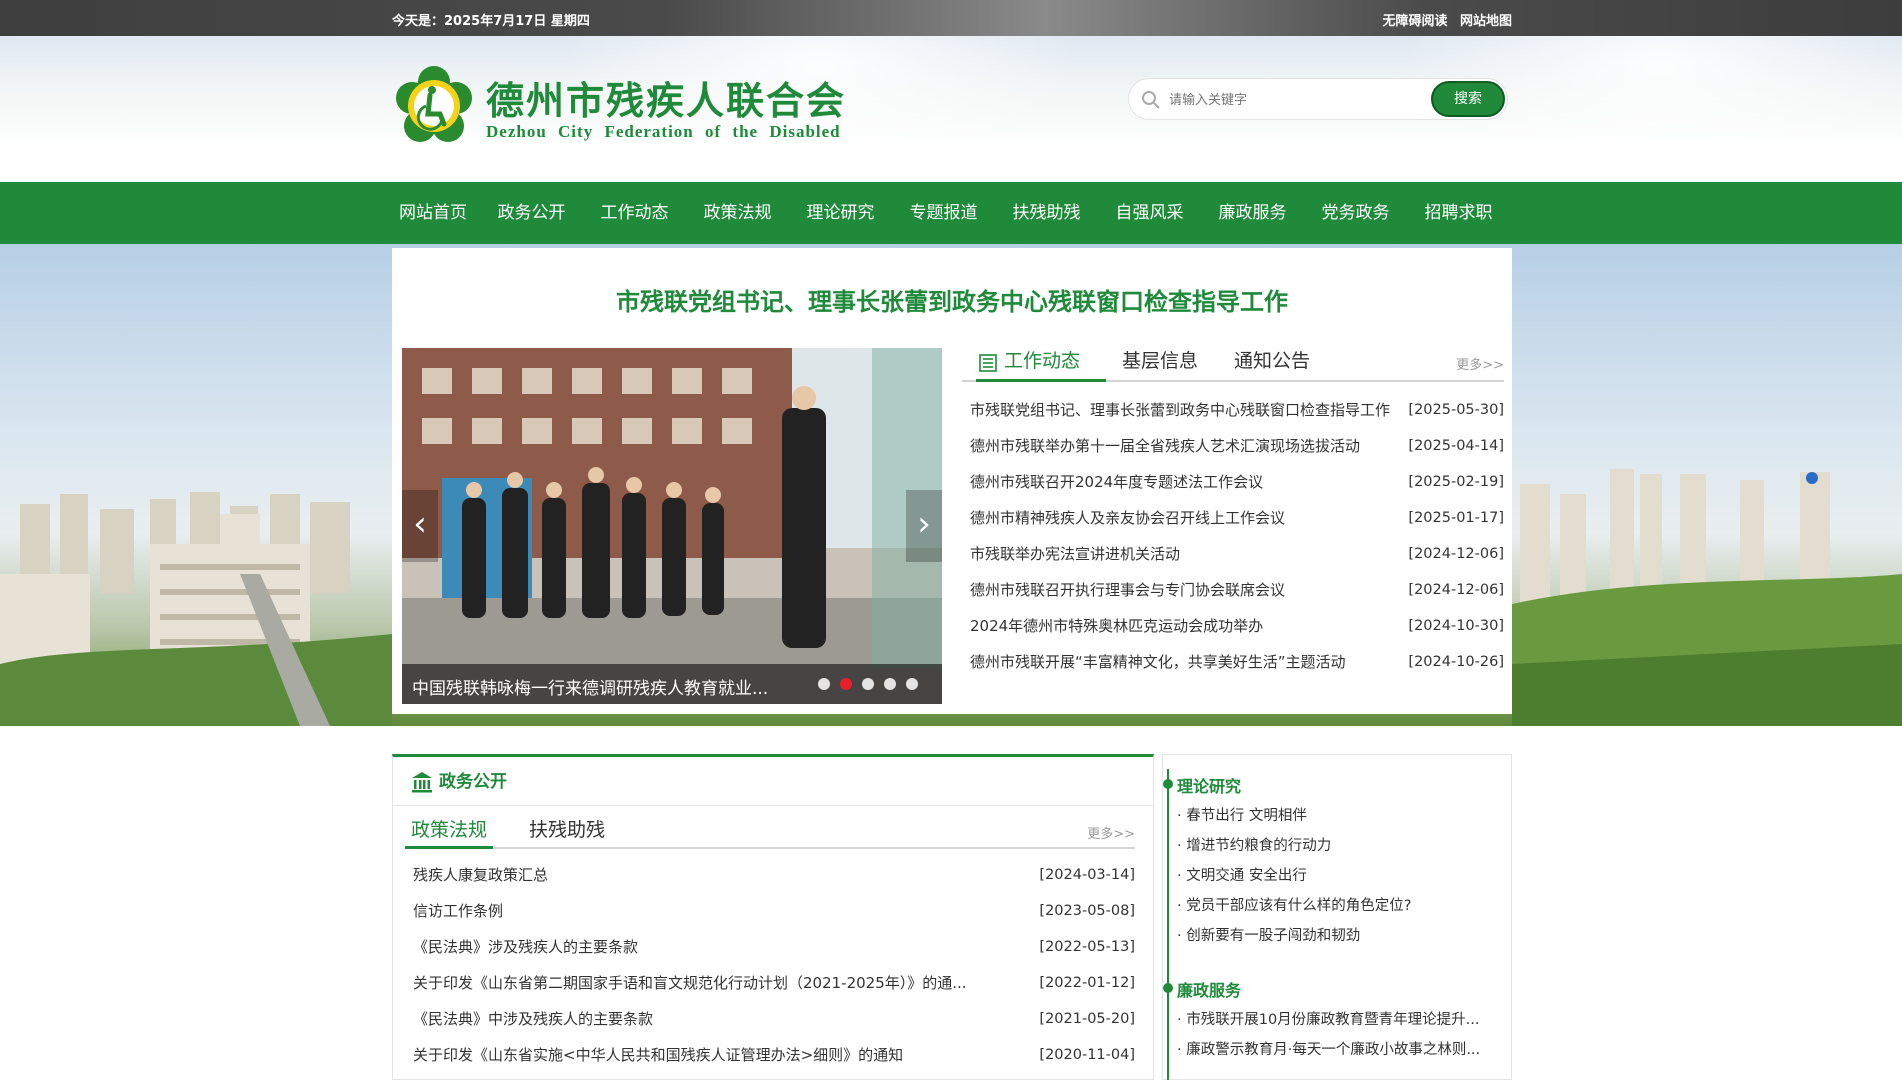 Image resolution: width=1902 pixels, height=1080 pixels. Describe the element at coordinates (698, 947) in the screenshot. I see `policy-item-title: 《民法典》涉及残疾人的主要条款` at that location.